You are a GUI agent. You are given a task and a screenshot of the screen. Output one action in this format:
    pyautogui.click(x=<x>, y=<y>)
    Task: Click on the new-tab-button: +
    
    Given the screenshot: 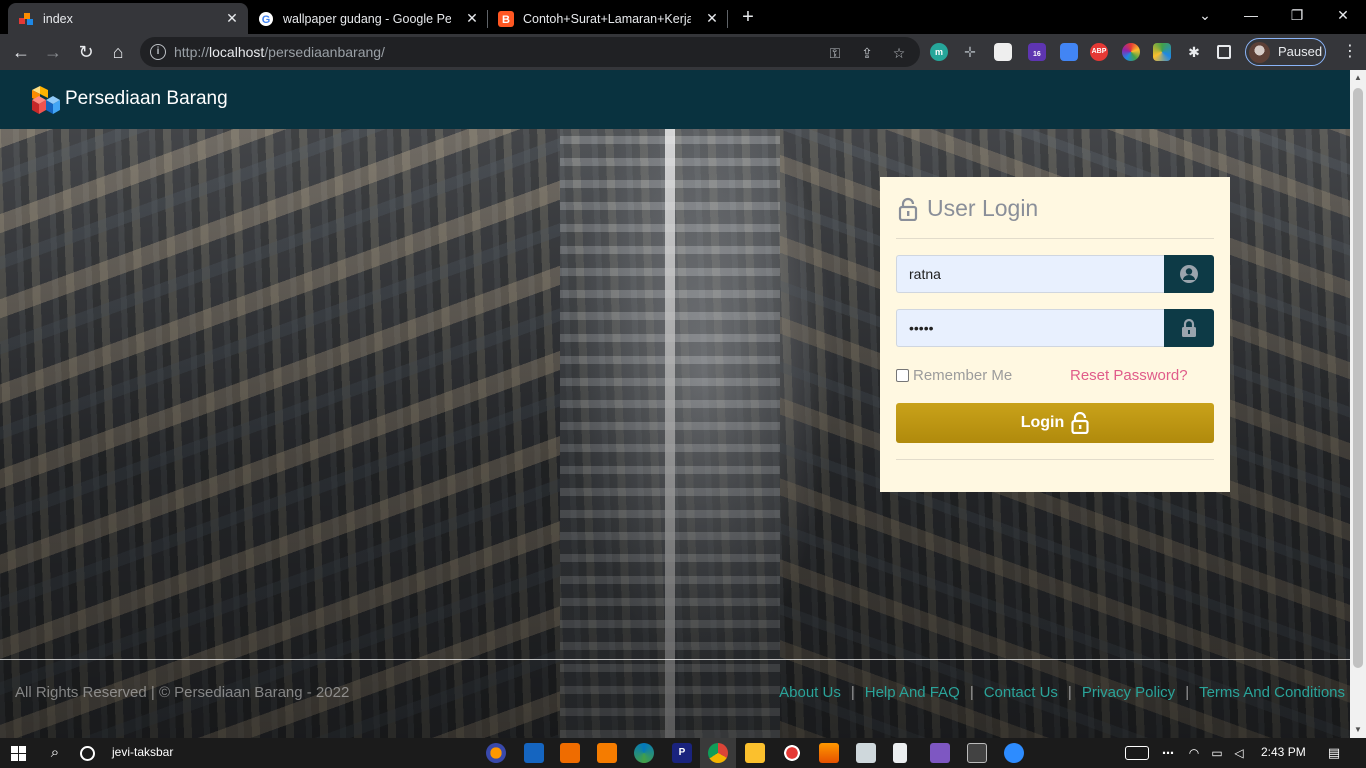 What is the action you would take?
    pyautogui.click(x=748, y=17)
    